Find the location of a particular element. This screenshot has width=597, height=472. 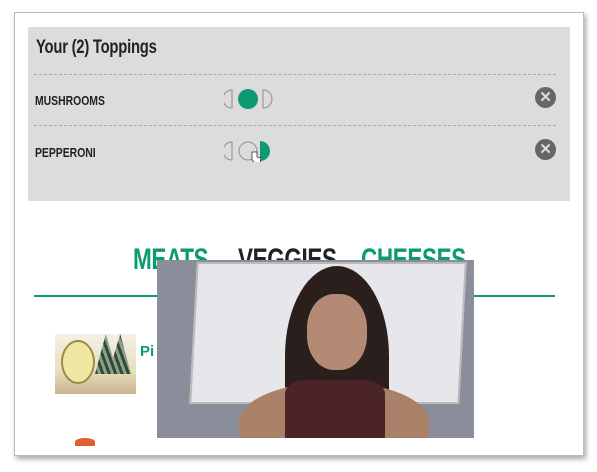

remove-mushrooms-button: ✕ is located at coordinates (545, 97).